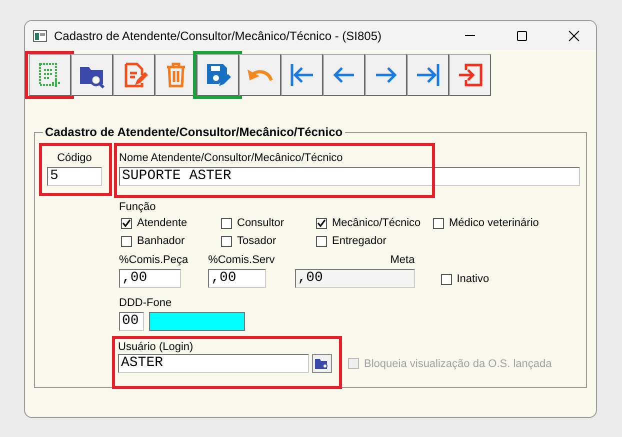 The height and width of the screenshot is (437, 622). Describe the element at coordinates (349, 176) in the screenshot. I see `name-field: SUPORTE ASTER` at that location.